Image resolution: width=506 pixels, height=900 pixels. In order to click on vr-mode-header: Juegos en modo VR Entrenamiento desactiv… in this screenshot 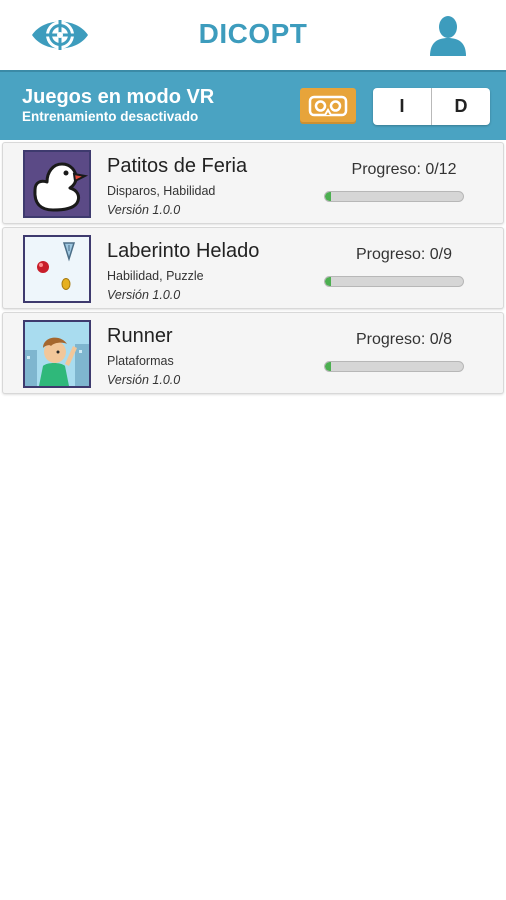, I will do `click(253, 105)`.